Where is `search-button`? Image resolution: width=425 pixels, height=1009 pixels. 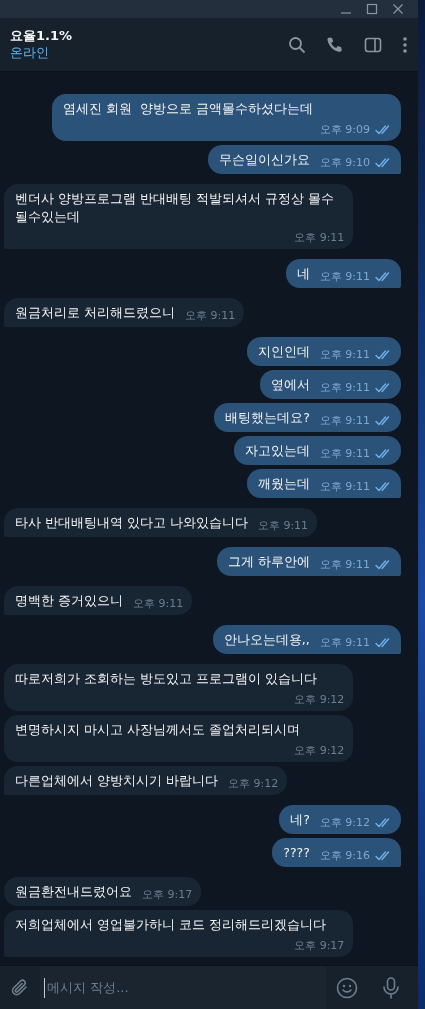 search-button is located at coordinates (297, 44).